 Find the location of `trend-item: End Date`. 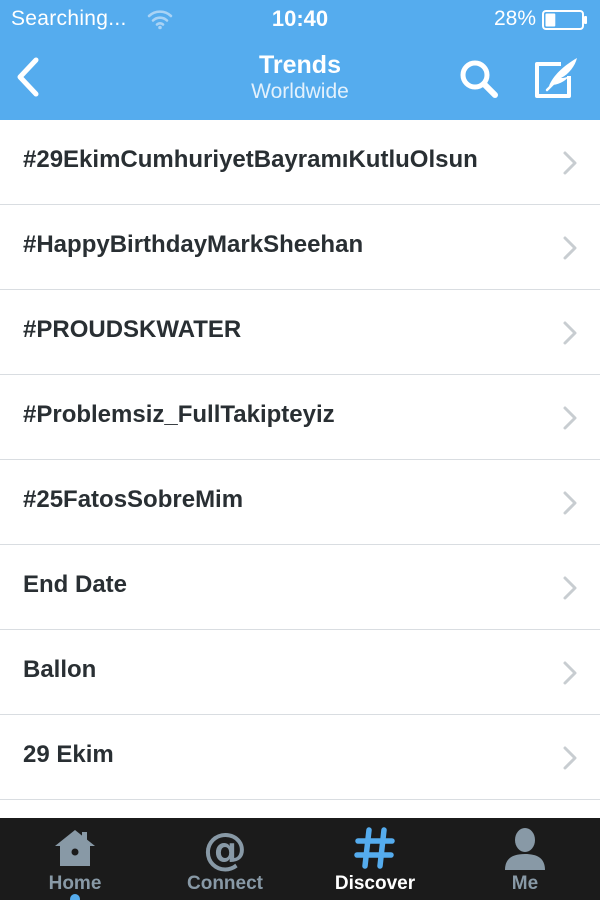

trend-item: End Date is located at coordinates (300, 587).